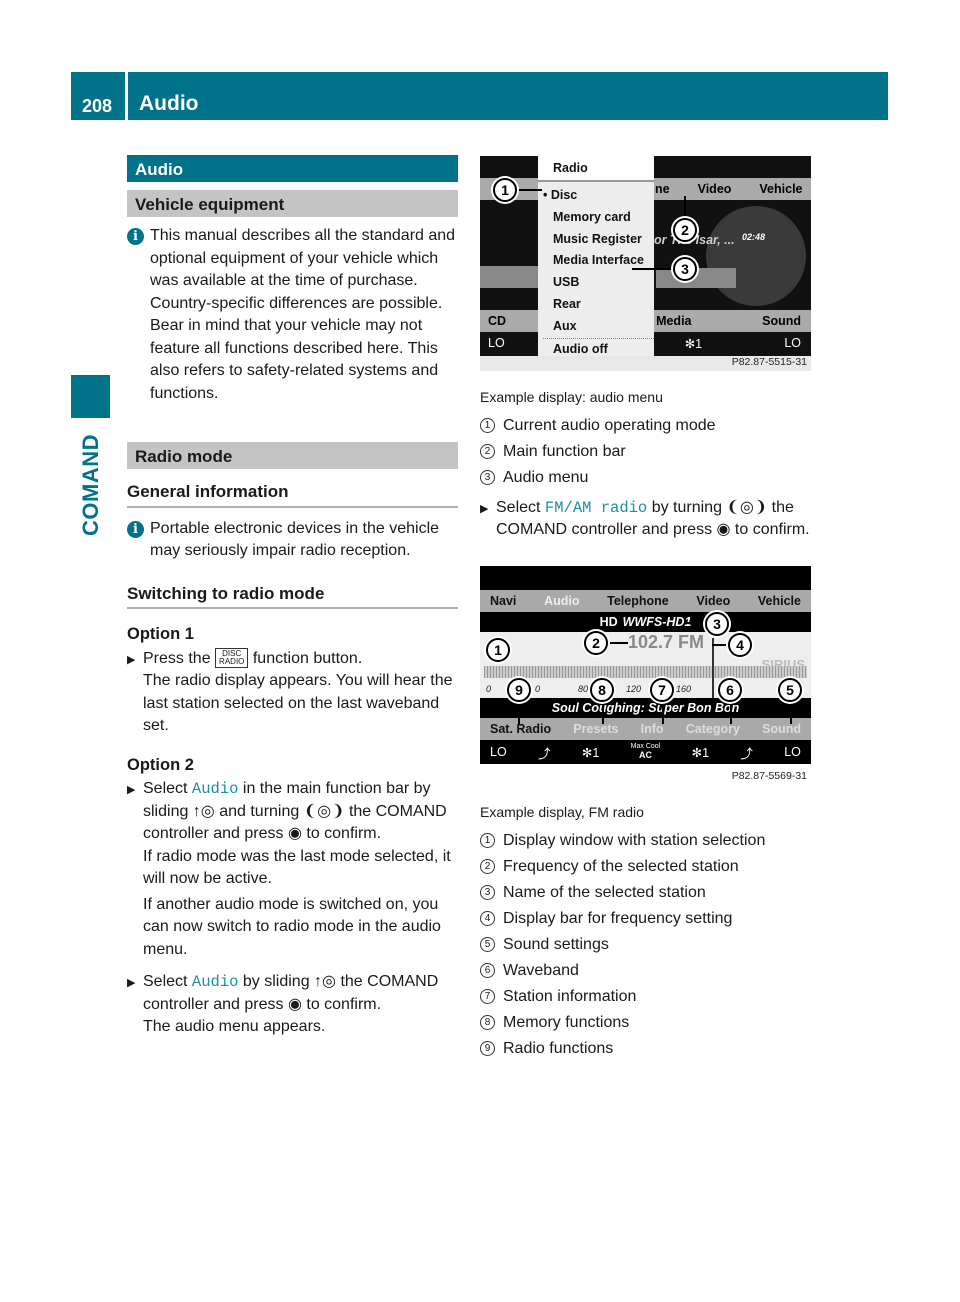 This screenshot has width=960, height=1302. Describe the element at coordinates (790, 690) in the screenshot. I see `callout: 5` at that location.